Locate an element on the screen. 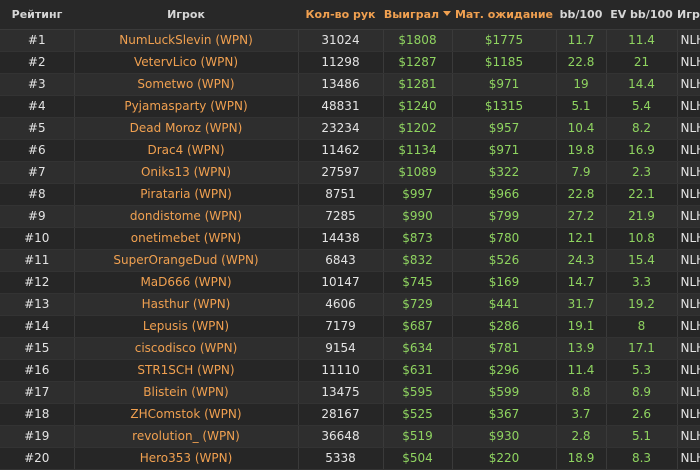 The image size is (700, 470). table-row: #3Sometwo (WPN)13486$1281$9711914.4NLHE is located at coordinates (350, 84).